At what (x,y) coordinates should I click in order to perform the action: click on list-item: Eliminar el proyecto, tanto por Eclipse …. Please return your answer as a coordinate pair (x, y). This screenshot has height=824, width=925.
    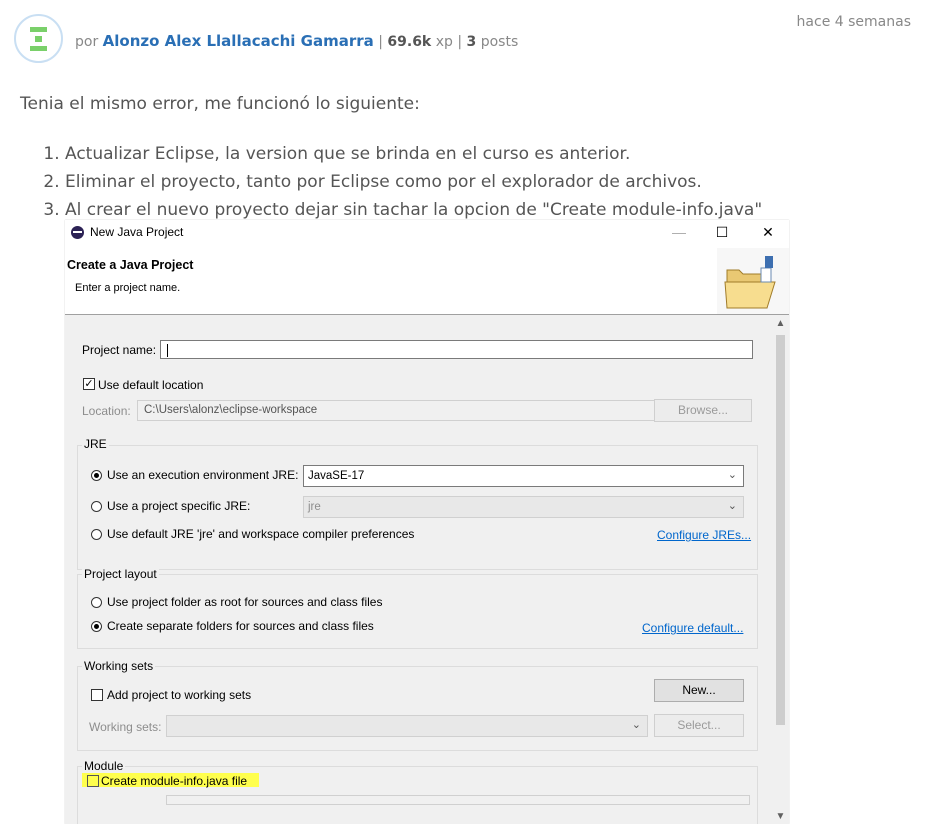
    Looking at the image, I should click on (413, 182).